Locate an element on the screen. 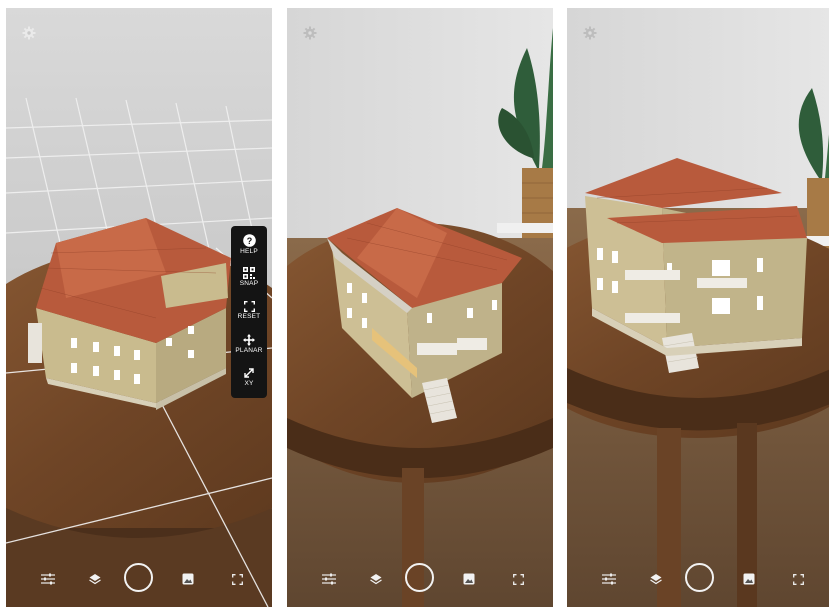 This screenshot has height=610, width=829. qr-code-icon is located at coordinates (249, 273).